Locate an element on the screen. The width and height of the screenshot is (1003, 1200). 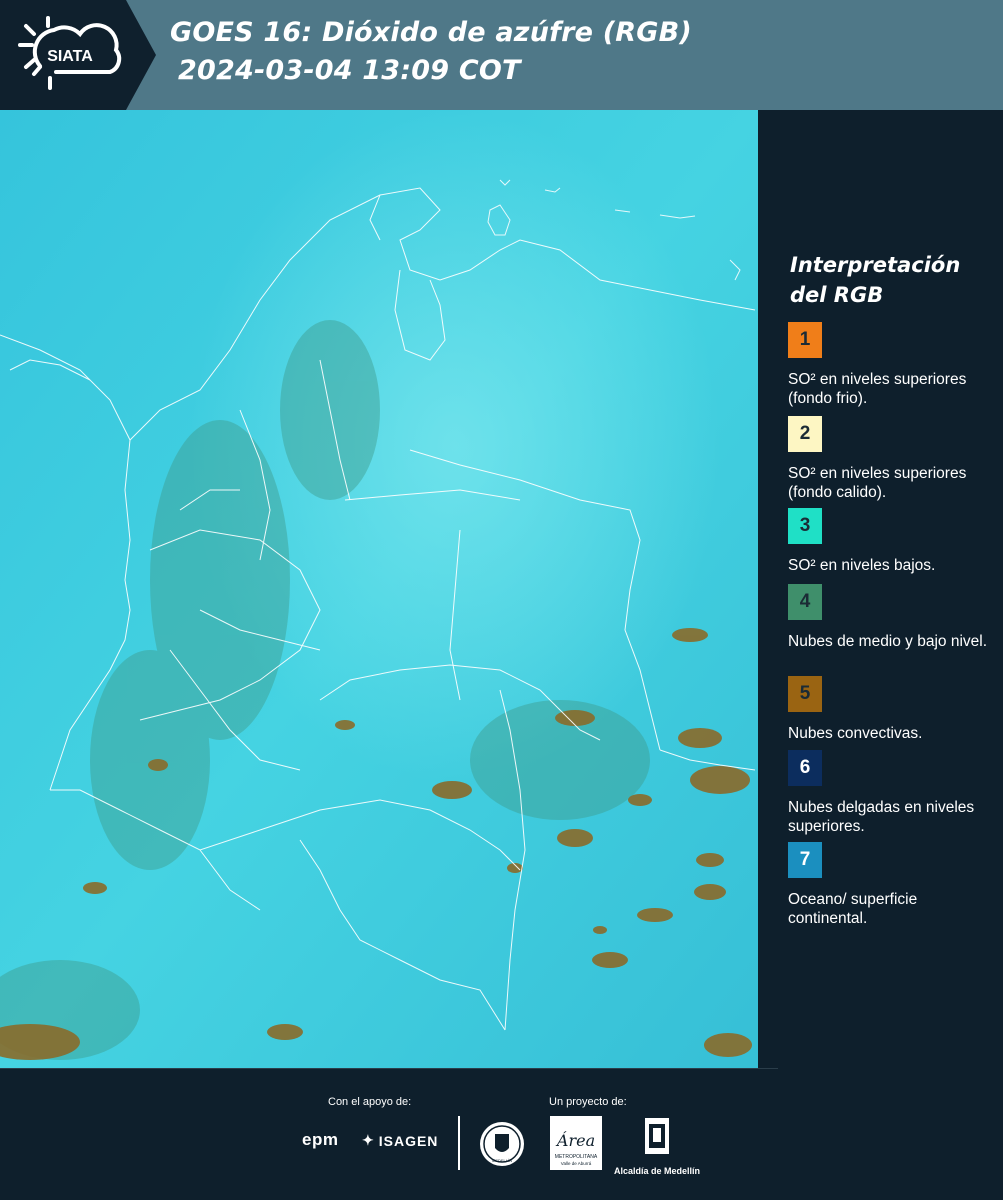
legend-number: 7 is located at coordinates (805, 859).